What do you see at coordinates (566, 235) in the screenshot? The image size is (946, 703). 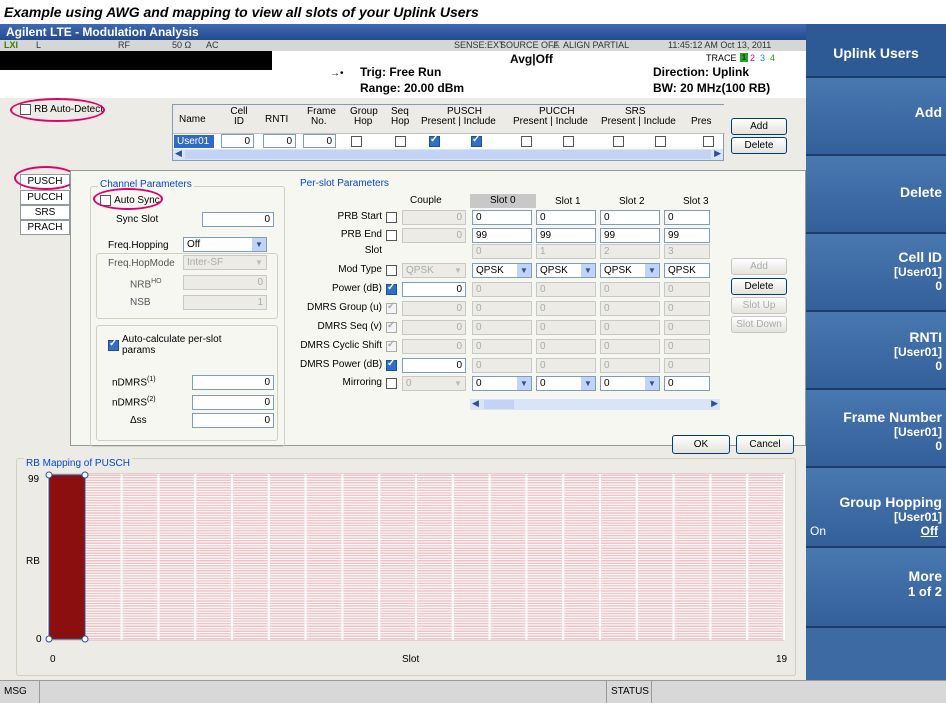 I see `slot-1-cell: 99` at bounding box center [566, 235].